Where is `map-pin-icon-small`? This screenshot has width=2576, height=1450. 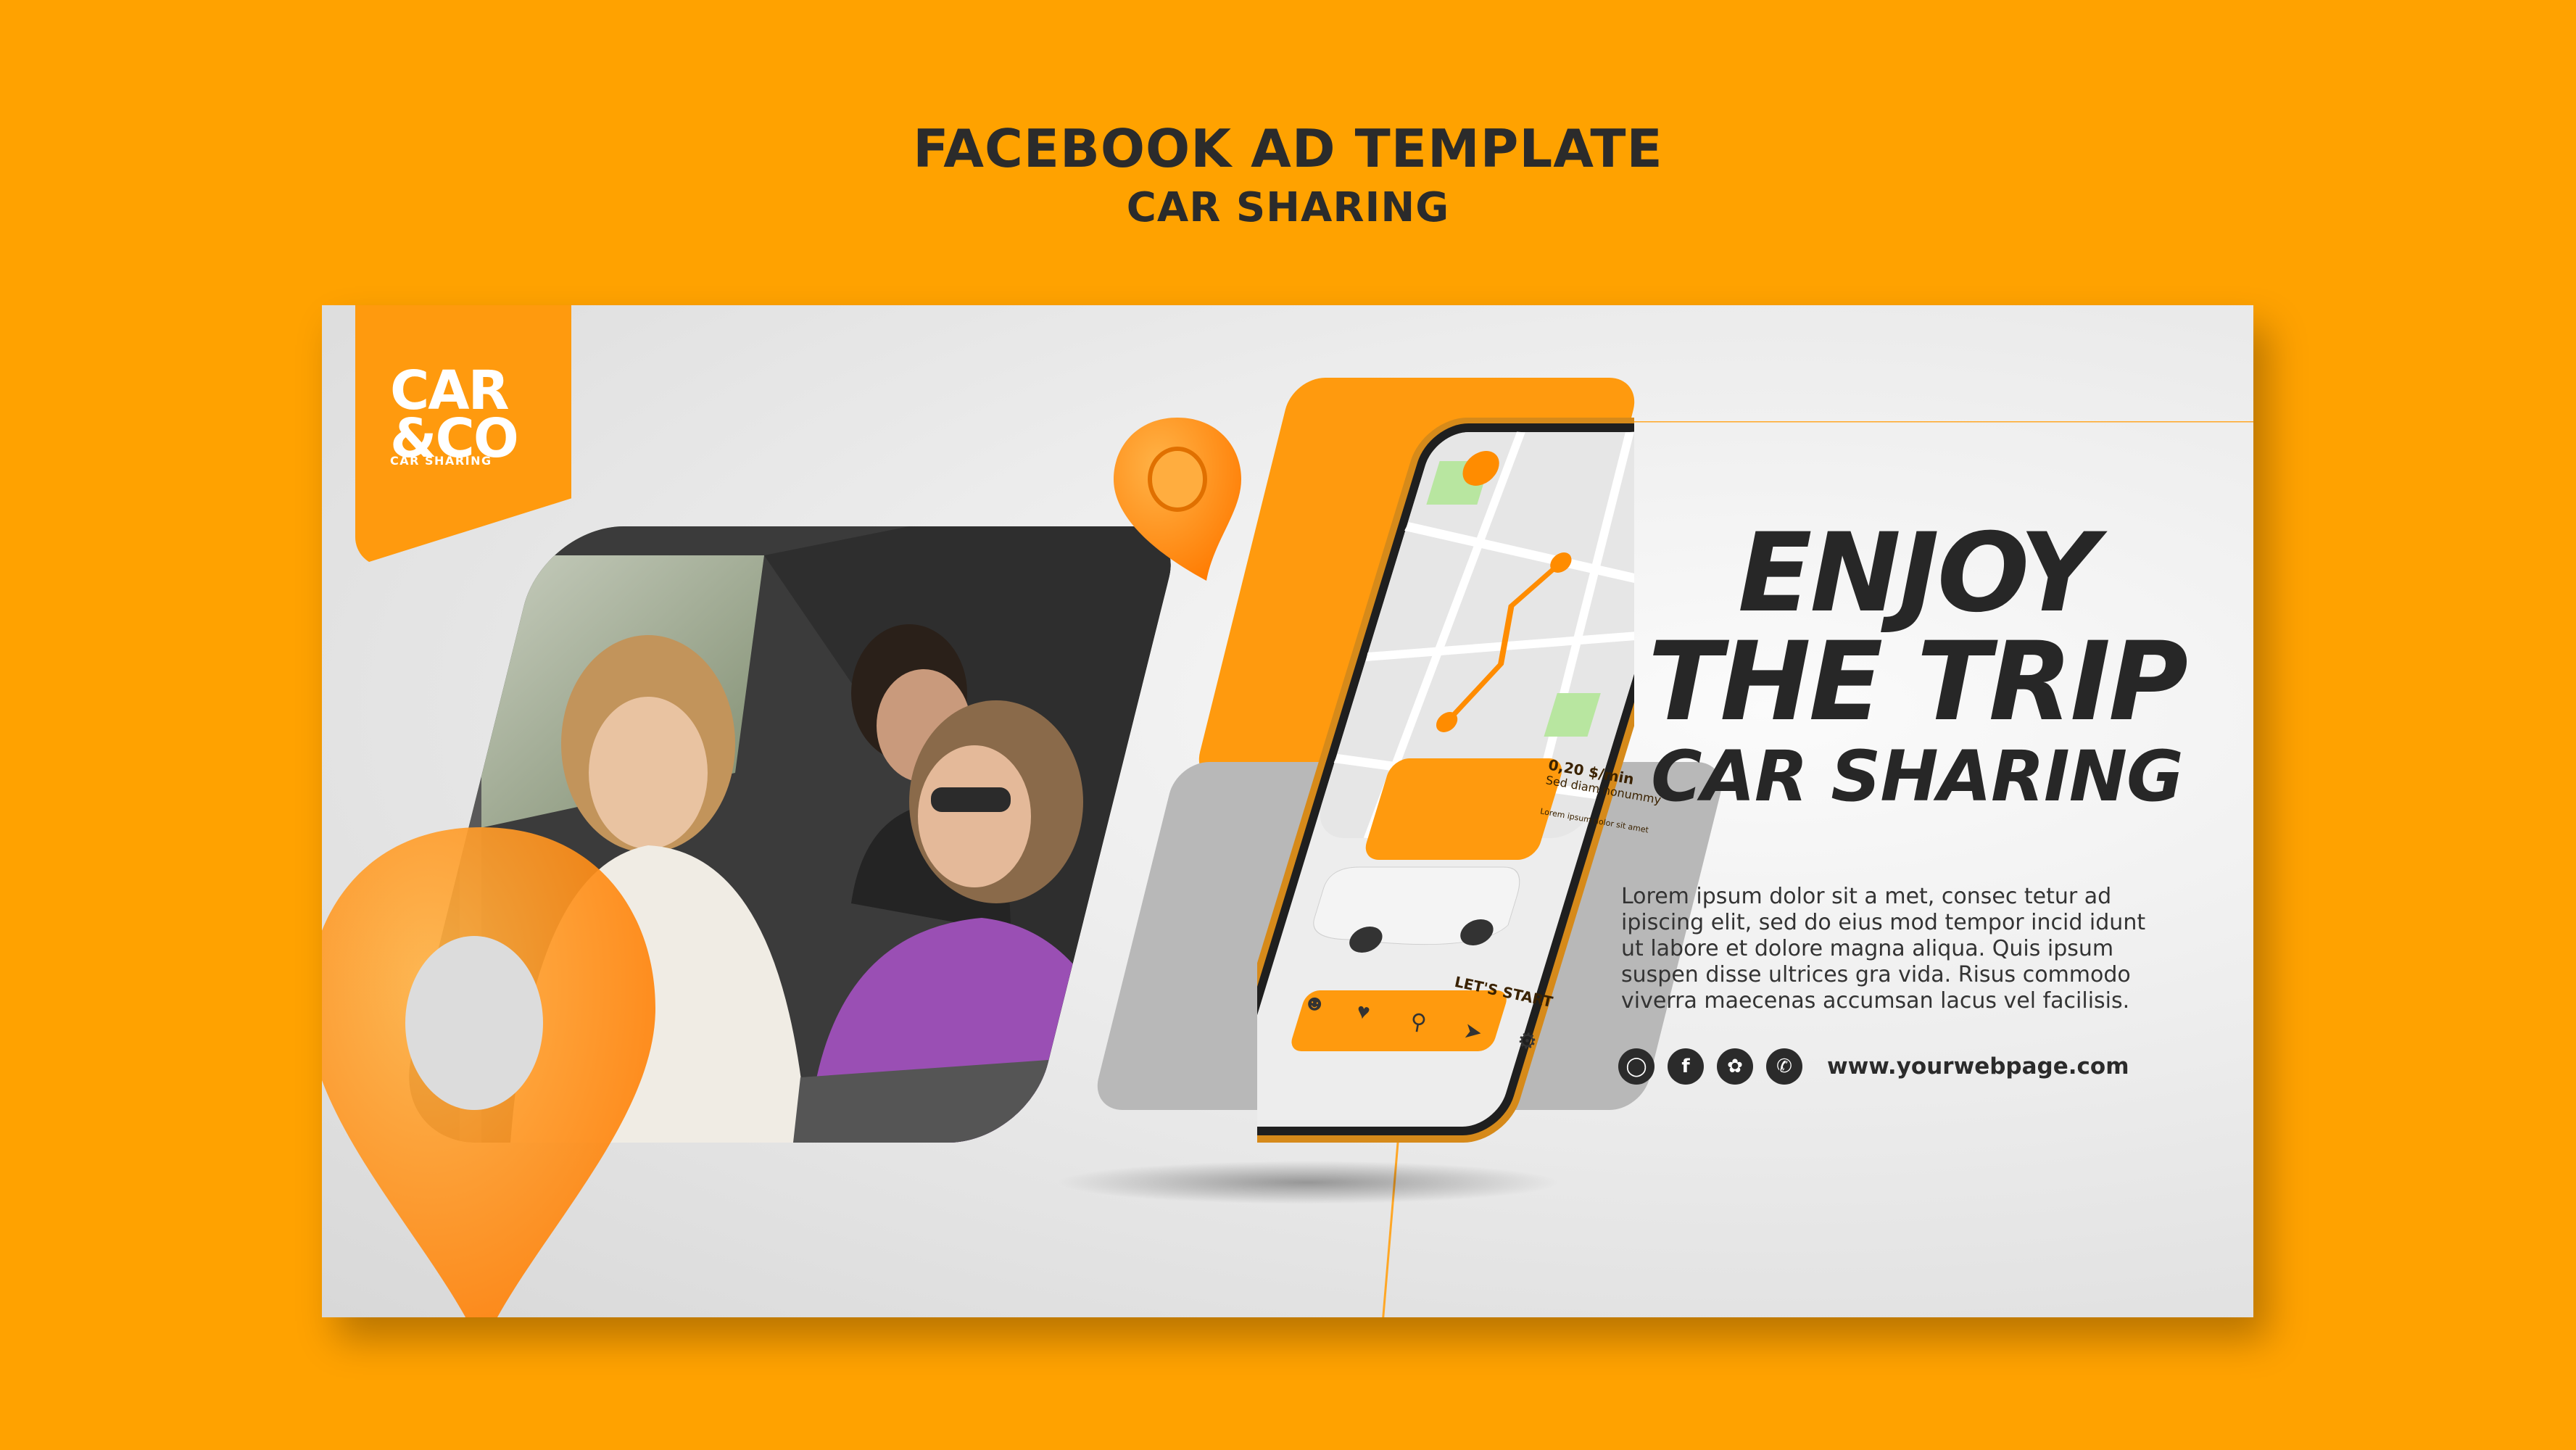 map-pin-icon-small is located at coordinates (1178, 499).